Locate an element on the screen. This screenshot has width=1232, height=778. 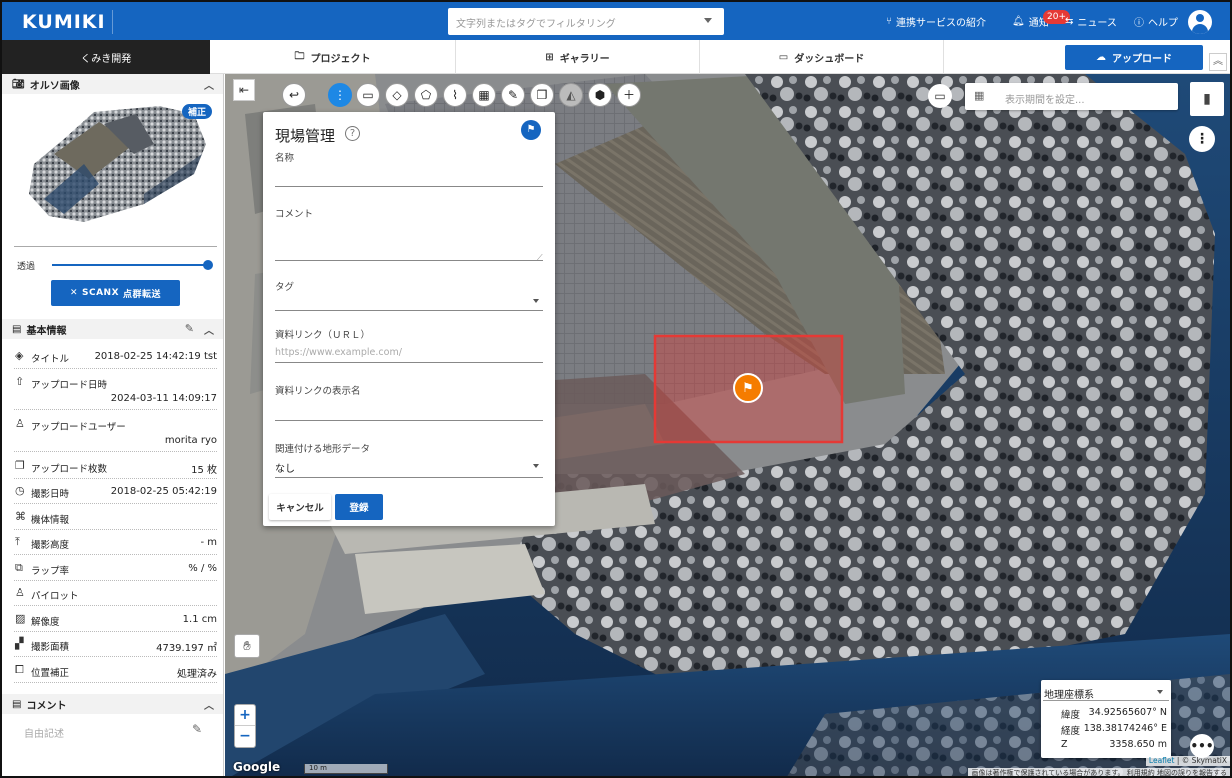
scanx-logo-text: SCANX is located at coordinates (101, 293).